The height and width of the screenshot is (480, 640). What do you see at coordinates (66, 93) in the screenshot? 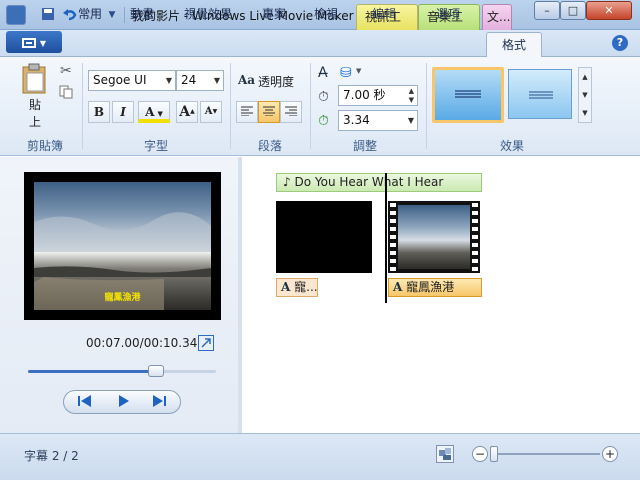
I see `copy-icon` at bounding box center [66, 93].